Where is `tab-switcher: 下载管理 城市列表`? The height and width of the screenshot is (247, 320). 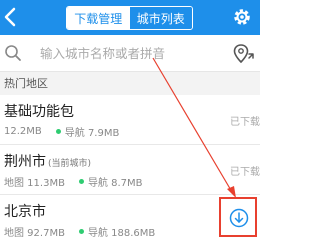
tab-switcher: 下载管理 城市列表 is located at coordinates (129, 18).